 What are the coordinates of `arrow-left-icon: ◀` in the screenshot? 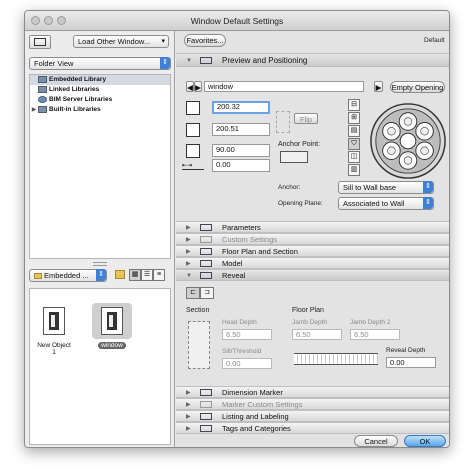 It's located at (190, 87).